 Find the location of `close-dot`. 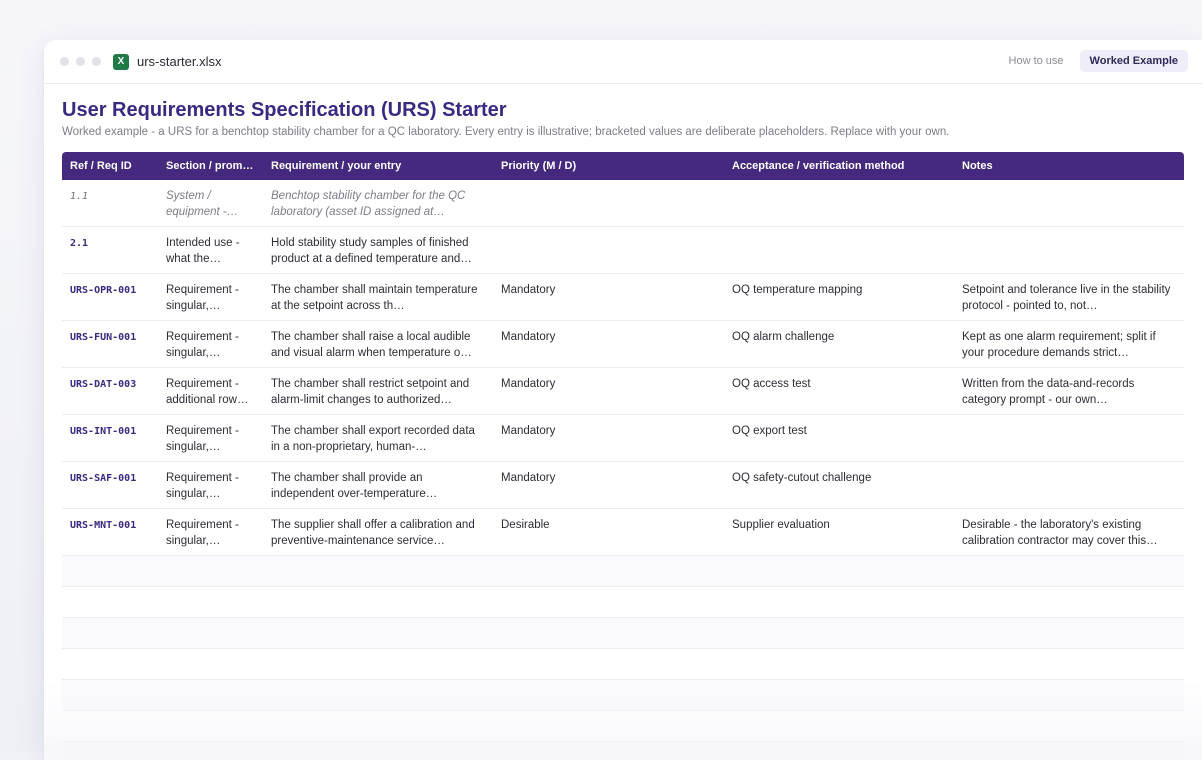

close-dot is located at coordinates (64, 61).